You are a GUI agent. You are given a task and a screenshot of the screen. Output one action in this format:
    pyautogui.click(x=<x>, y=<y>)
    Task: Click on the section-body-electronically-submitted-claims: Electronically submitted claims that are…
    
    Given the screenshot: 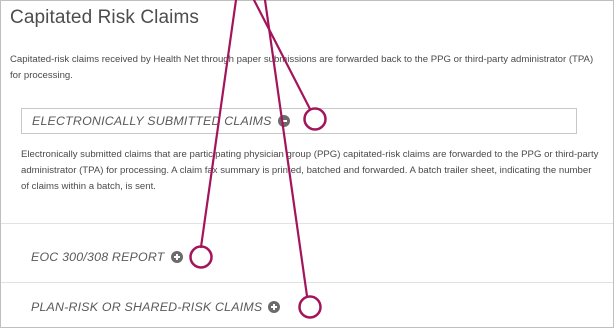 What is the action you would take?
    pyautogui.click(x=310, y=170)
    